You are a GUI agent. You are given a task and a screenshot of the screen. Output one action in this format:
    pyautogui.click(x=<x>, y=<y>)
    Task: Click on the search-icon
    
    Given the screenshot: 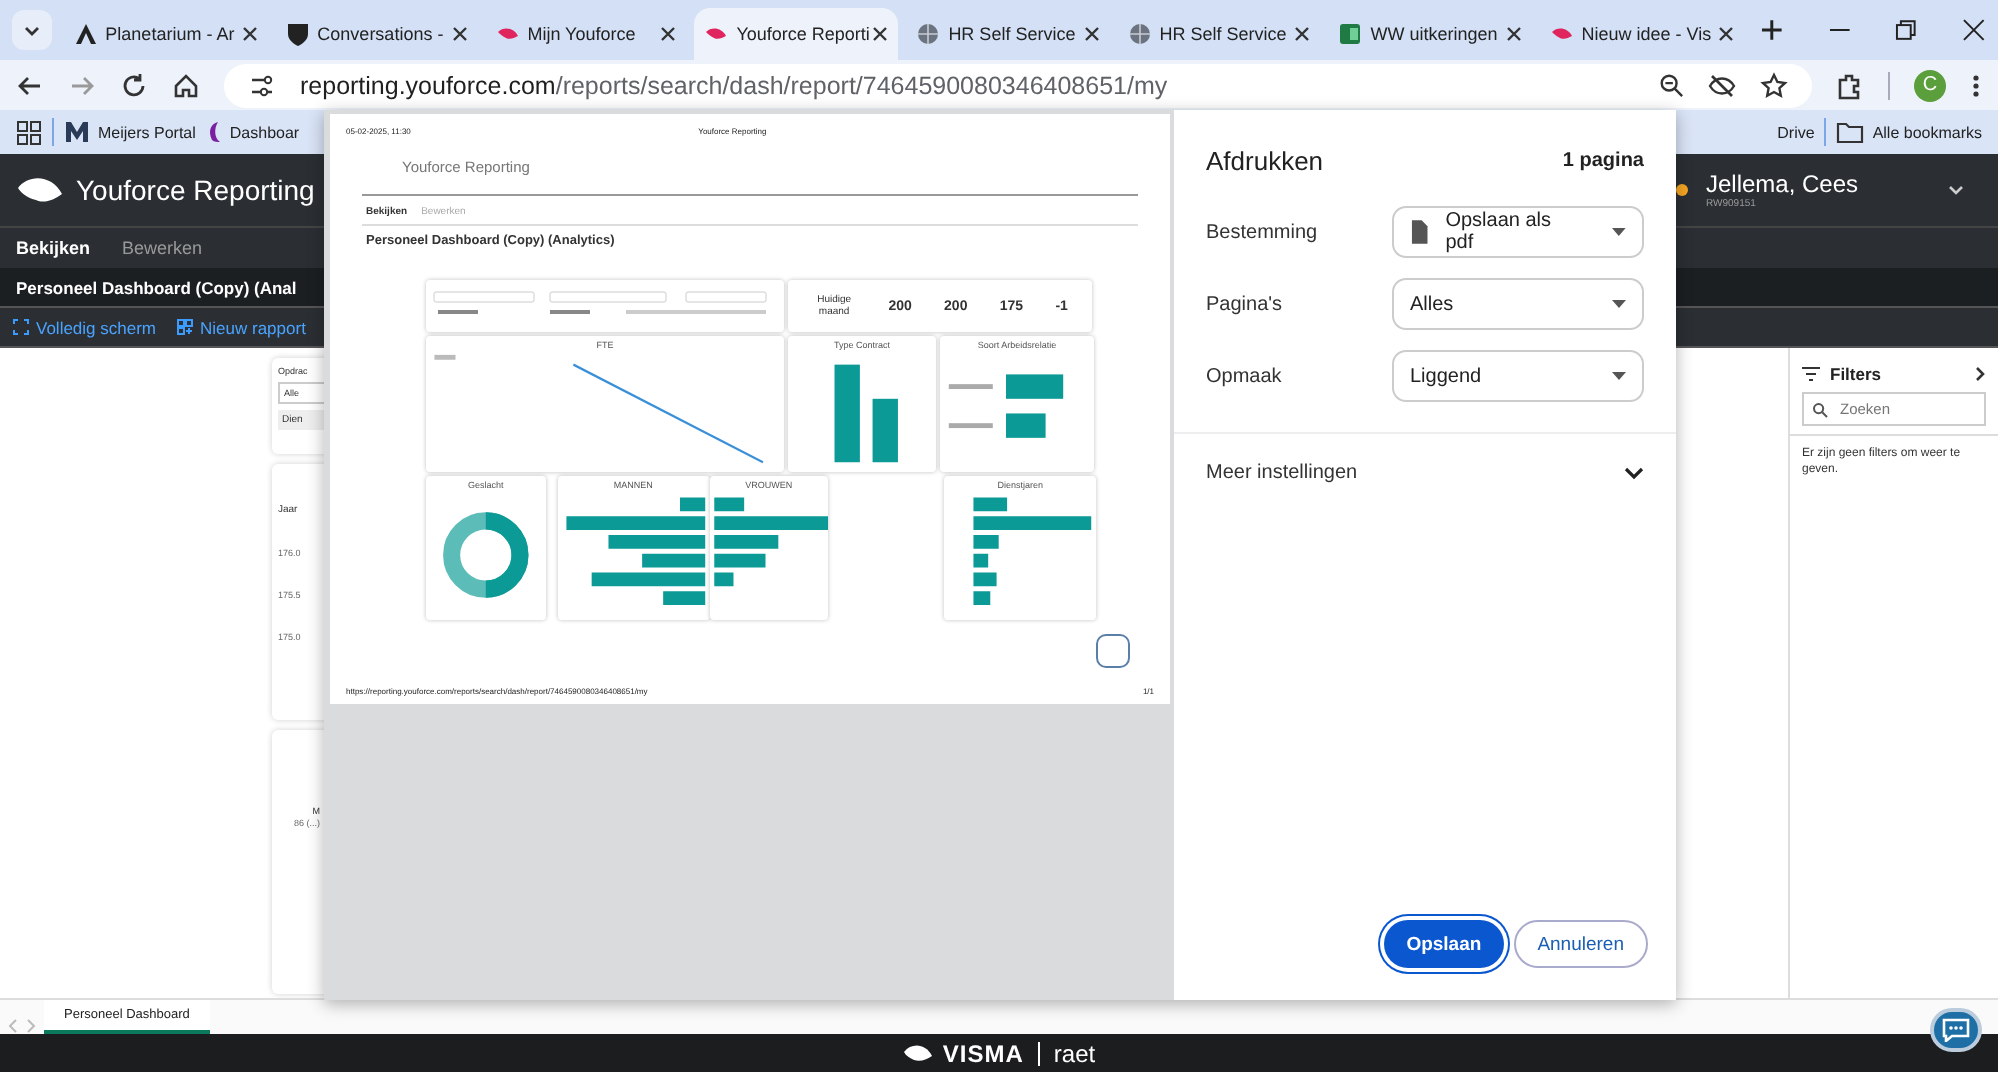 What is the action you would take?
    pyautogui.click(x=1820, y=410)
    